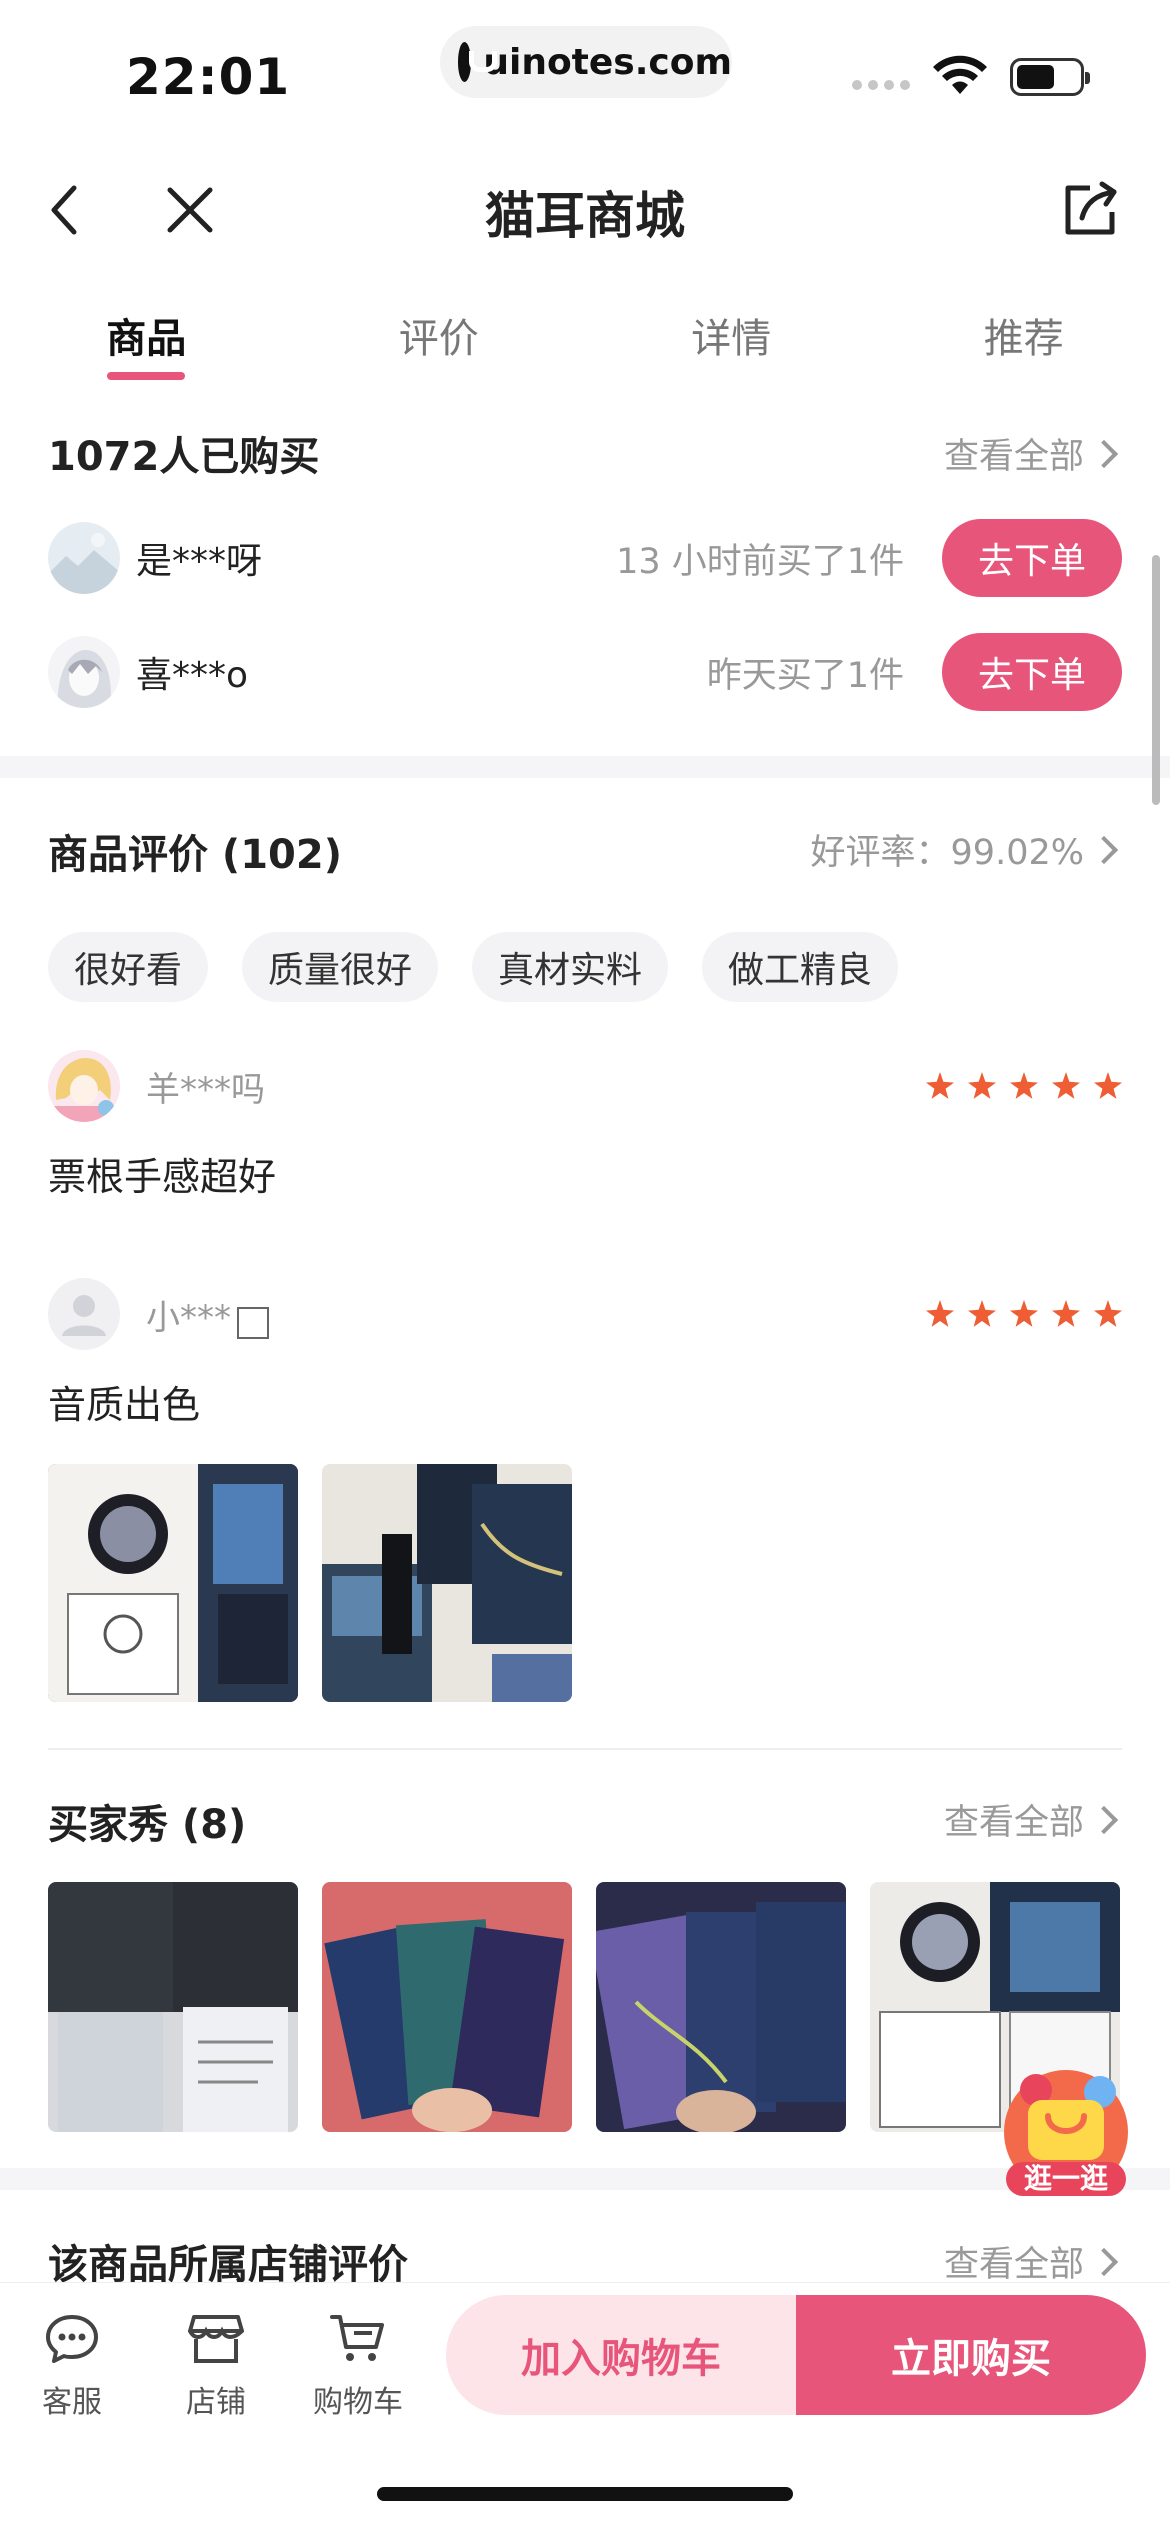  Describe the element at coordinates (960, 74) in the screenshot. I see `wifi-icon` at that location.